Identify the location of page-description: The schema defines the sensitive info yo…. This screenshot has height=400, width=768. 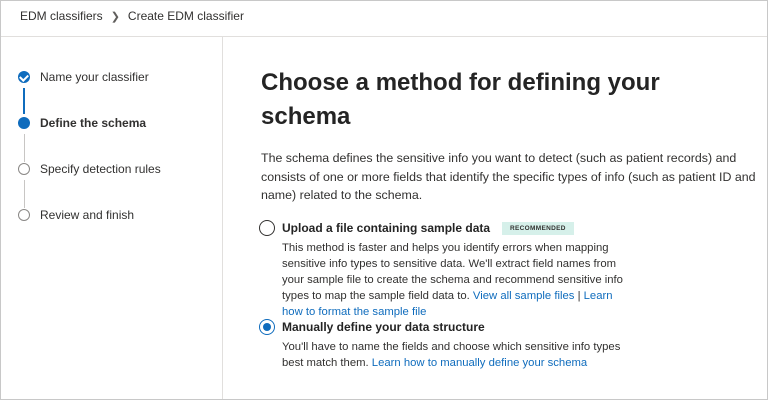
(508, 176).